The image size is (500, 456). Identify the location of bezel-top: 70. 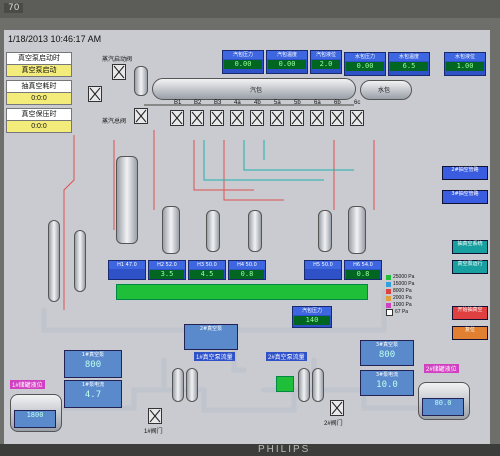
(250, 9).